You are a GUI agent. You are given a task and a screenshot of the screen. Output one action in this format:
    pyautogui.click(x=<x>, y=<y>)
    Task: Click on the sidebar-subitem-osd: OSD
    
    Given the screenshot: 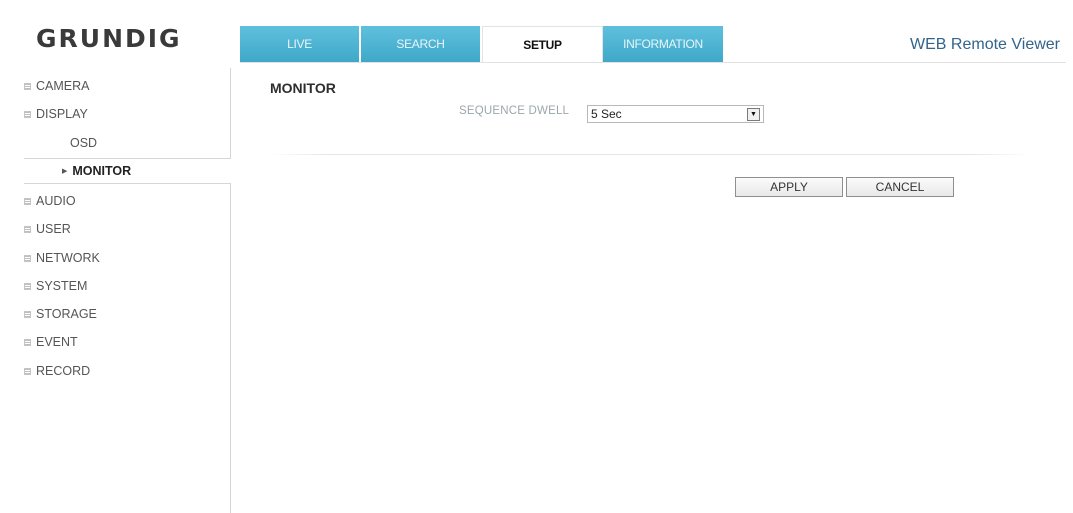 What is the action you would take?
    pyautogui.click(x=127, y=143)
    